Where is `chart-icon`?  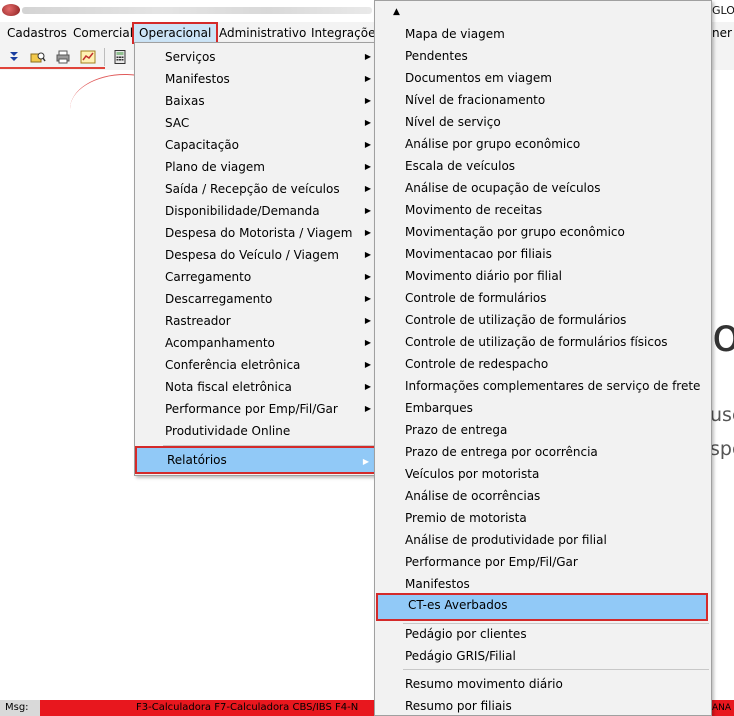 chart-icon is located at coordinates (88, 57).